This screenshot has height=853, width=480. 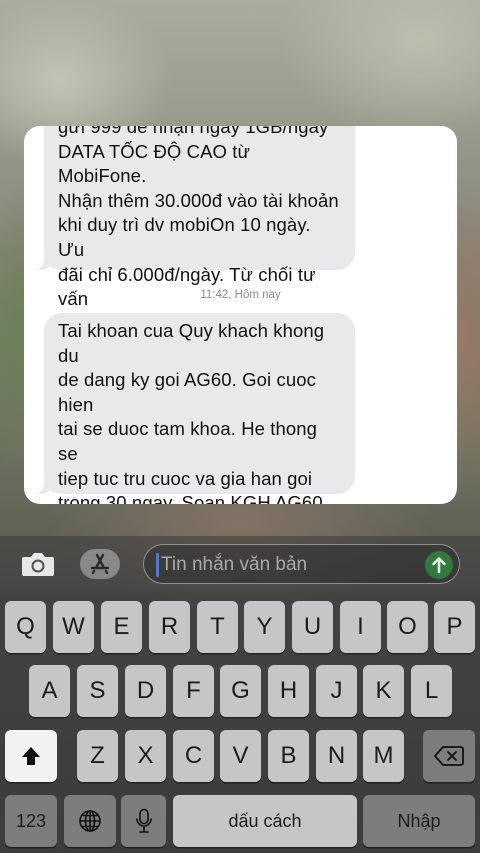 I want to click on key-z: Z, so click(x=97, y=756).